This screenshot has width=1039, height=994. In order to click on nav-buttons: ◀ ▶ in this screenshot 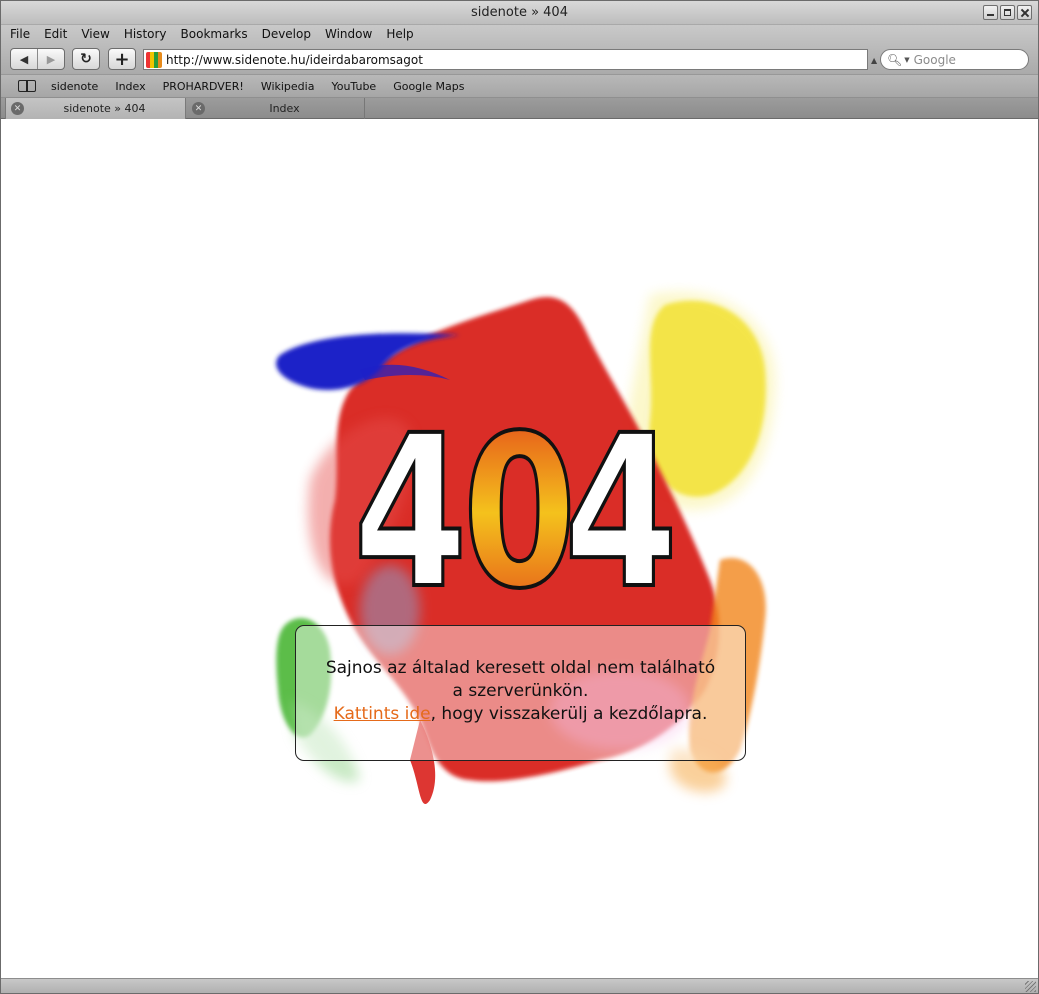, I will do `click(37, 59)`.